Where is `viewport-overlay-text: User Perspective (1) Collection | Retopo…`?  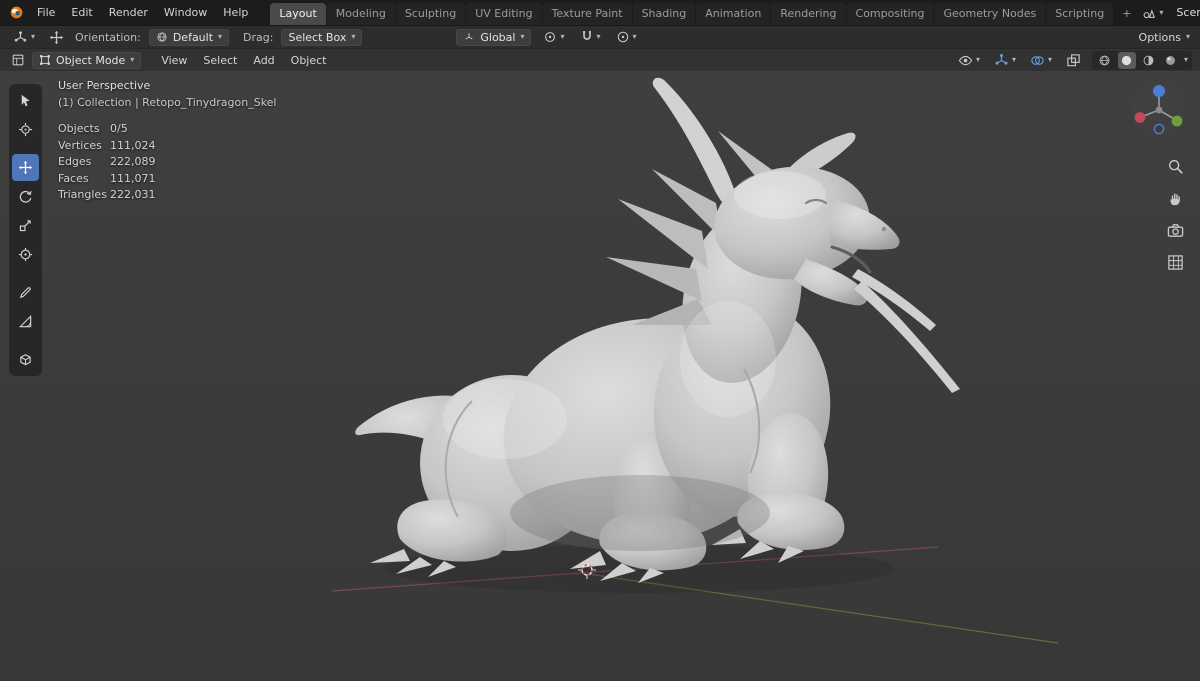 viewport-overlay-text: User Perspective (1) Collection | Retopo… is located at coordinates (167, 141).